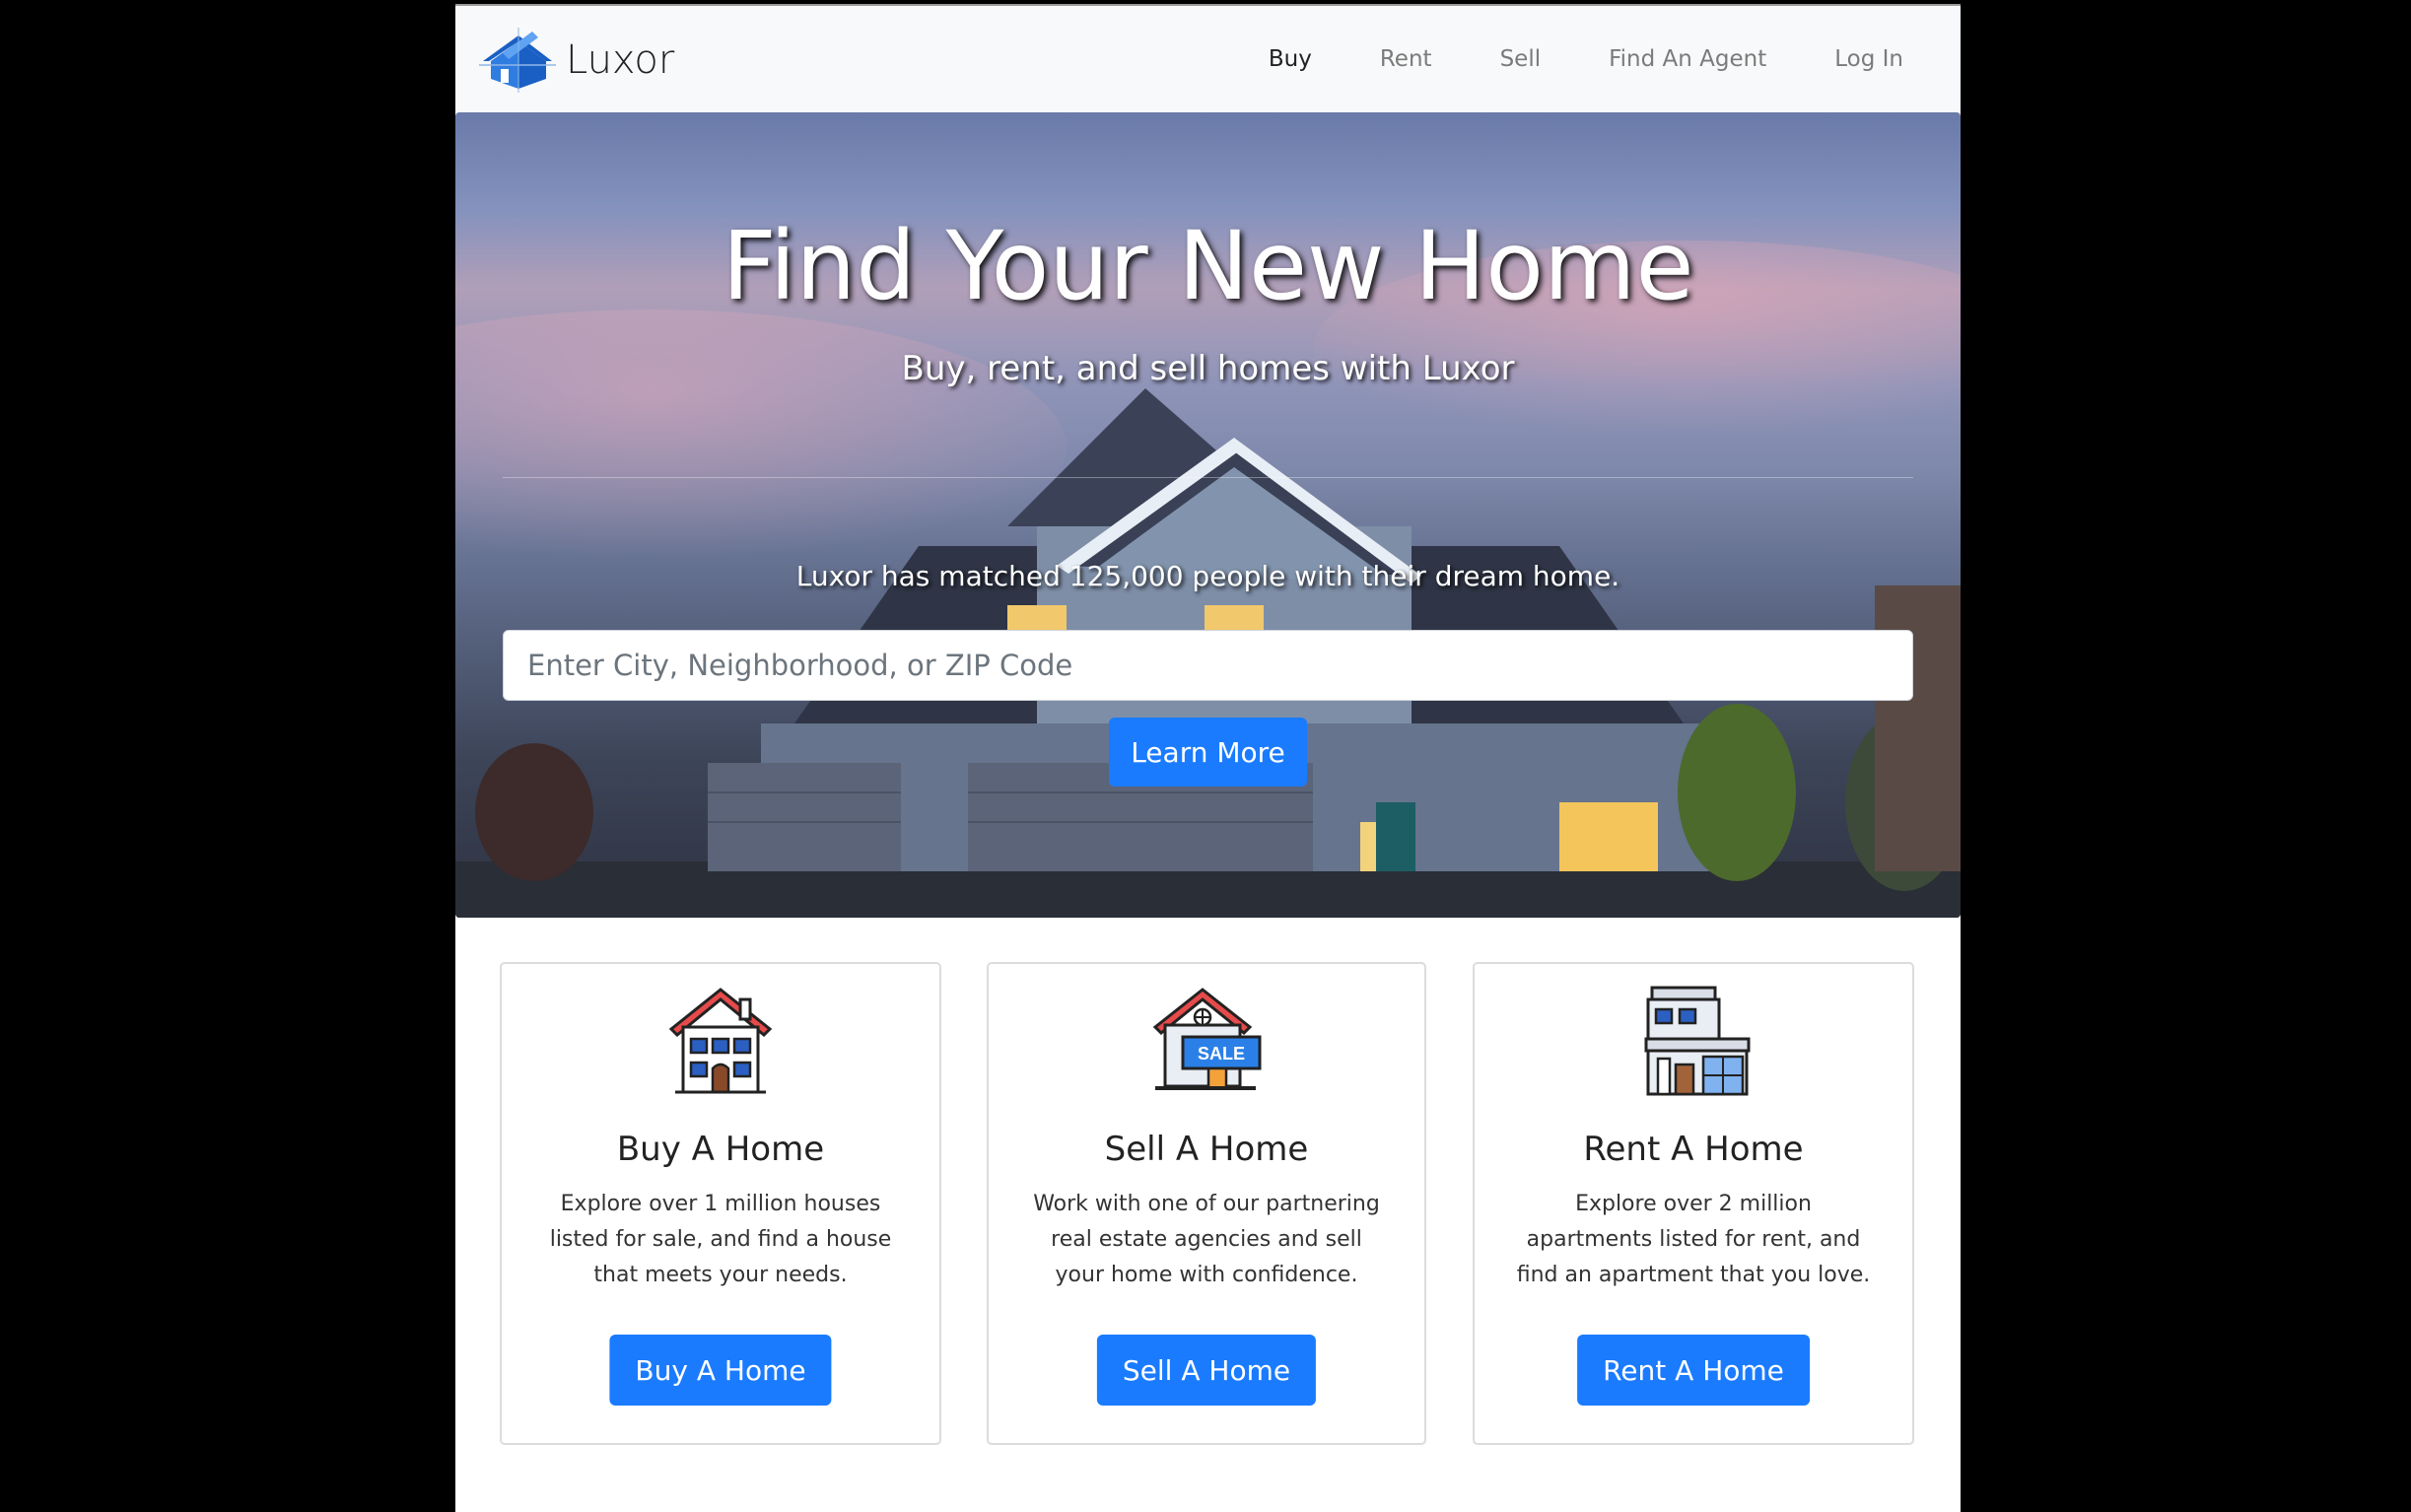 The image size is (2411, 1512). What do you see at coordinates (1697, 1041) in the screenshot?
I see `apartment-building-icon` at bounding box center [1697, 1041].